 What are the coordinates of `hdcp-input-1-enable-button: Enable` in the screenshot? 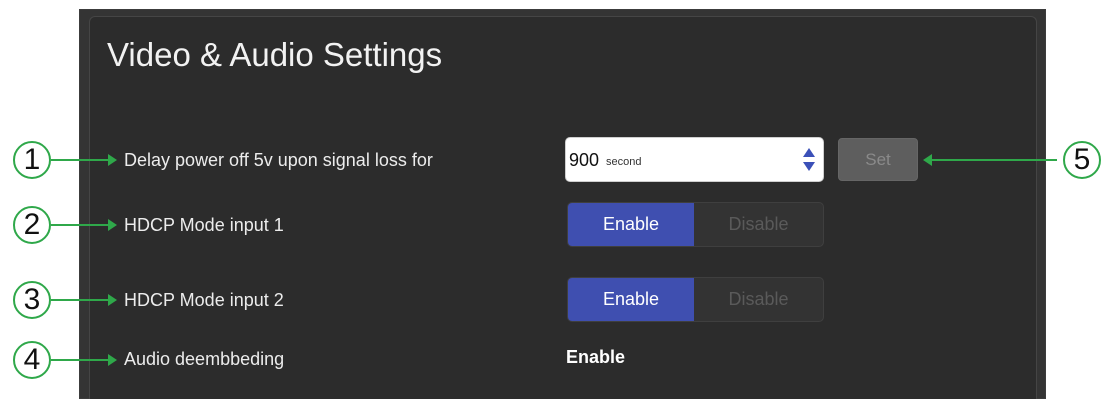 It's located at (631, 224).